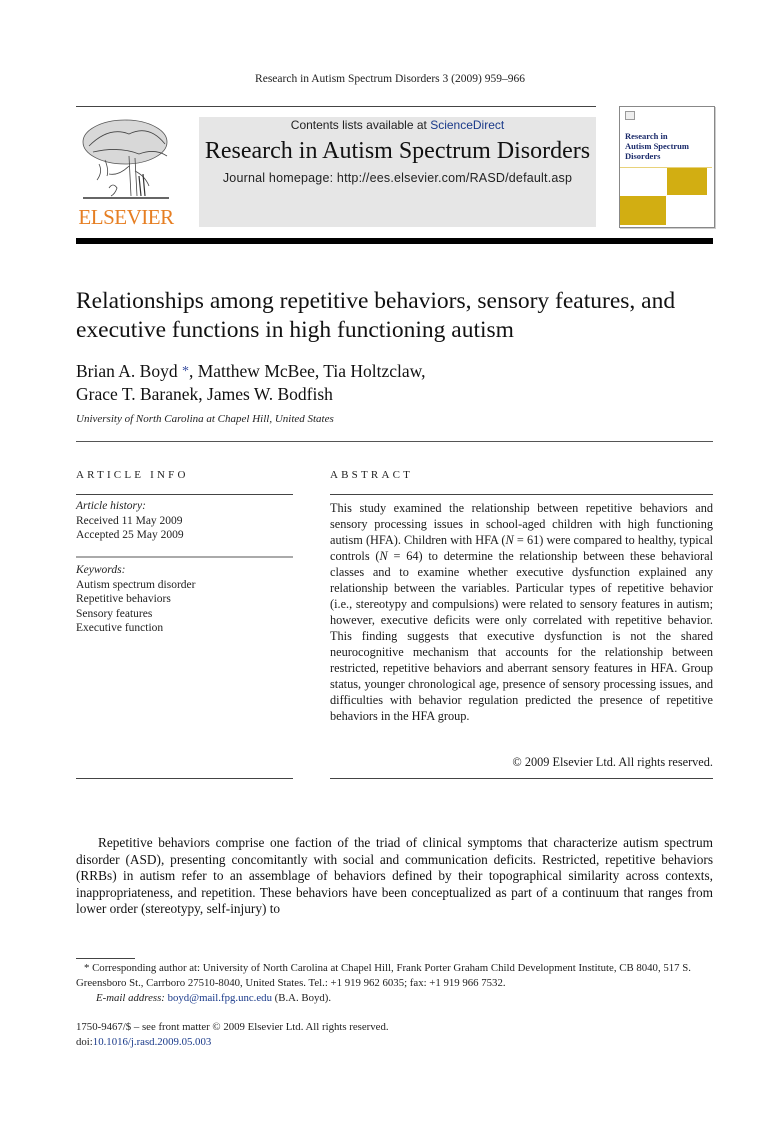 This screenshot has height=1134, width=780. I want to click on section-rule, so click(394, 441).